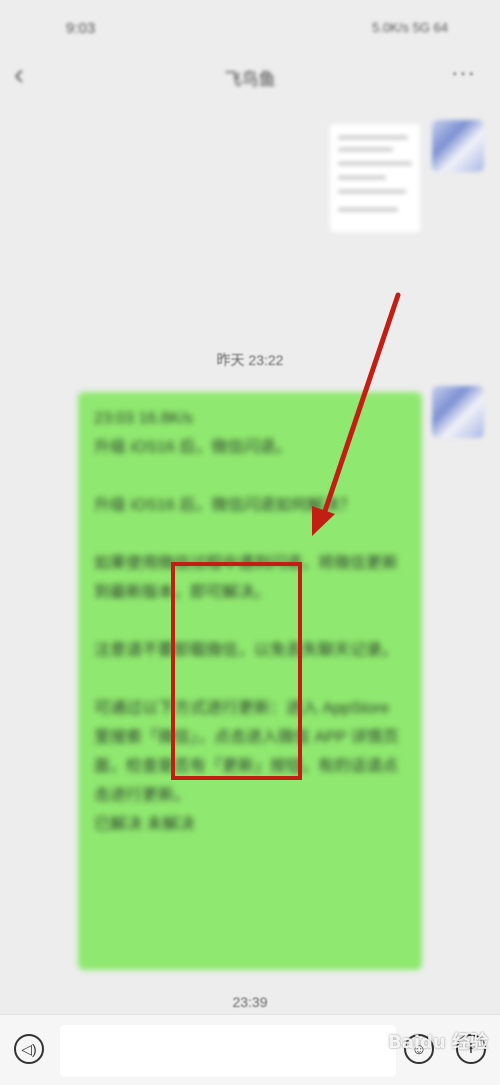  Describe the element at coordinates (356, 414) in the screenshot. I see `annotation-arrow` at that location.